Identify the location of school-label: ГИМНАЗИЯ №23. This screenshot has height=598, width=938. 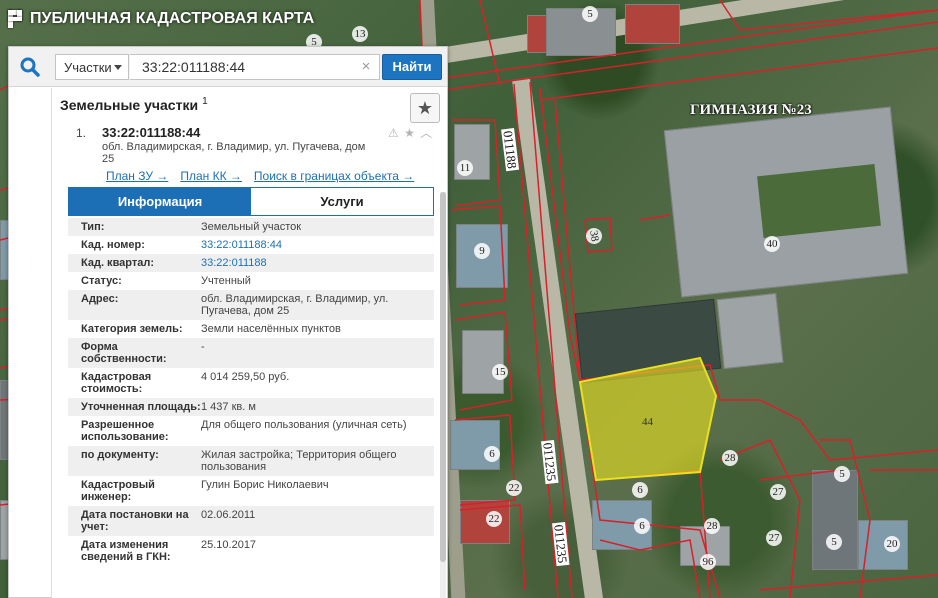
(751, 110).